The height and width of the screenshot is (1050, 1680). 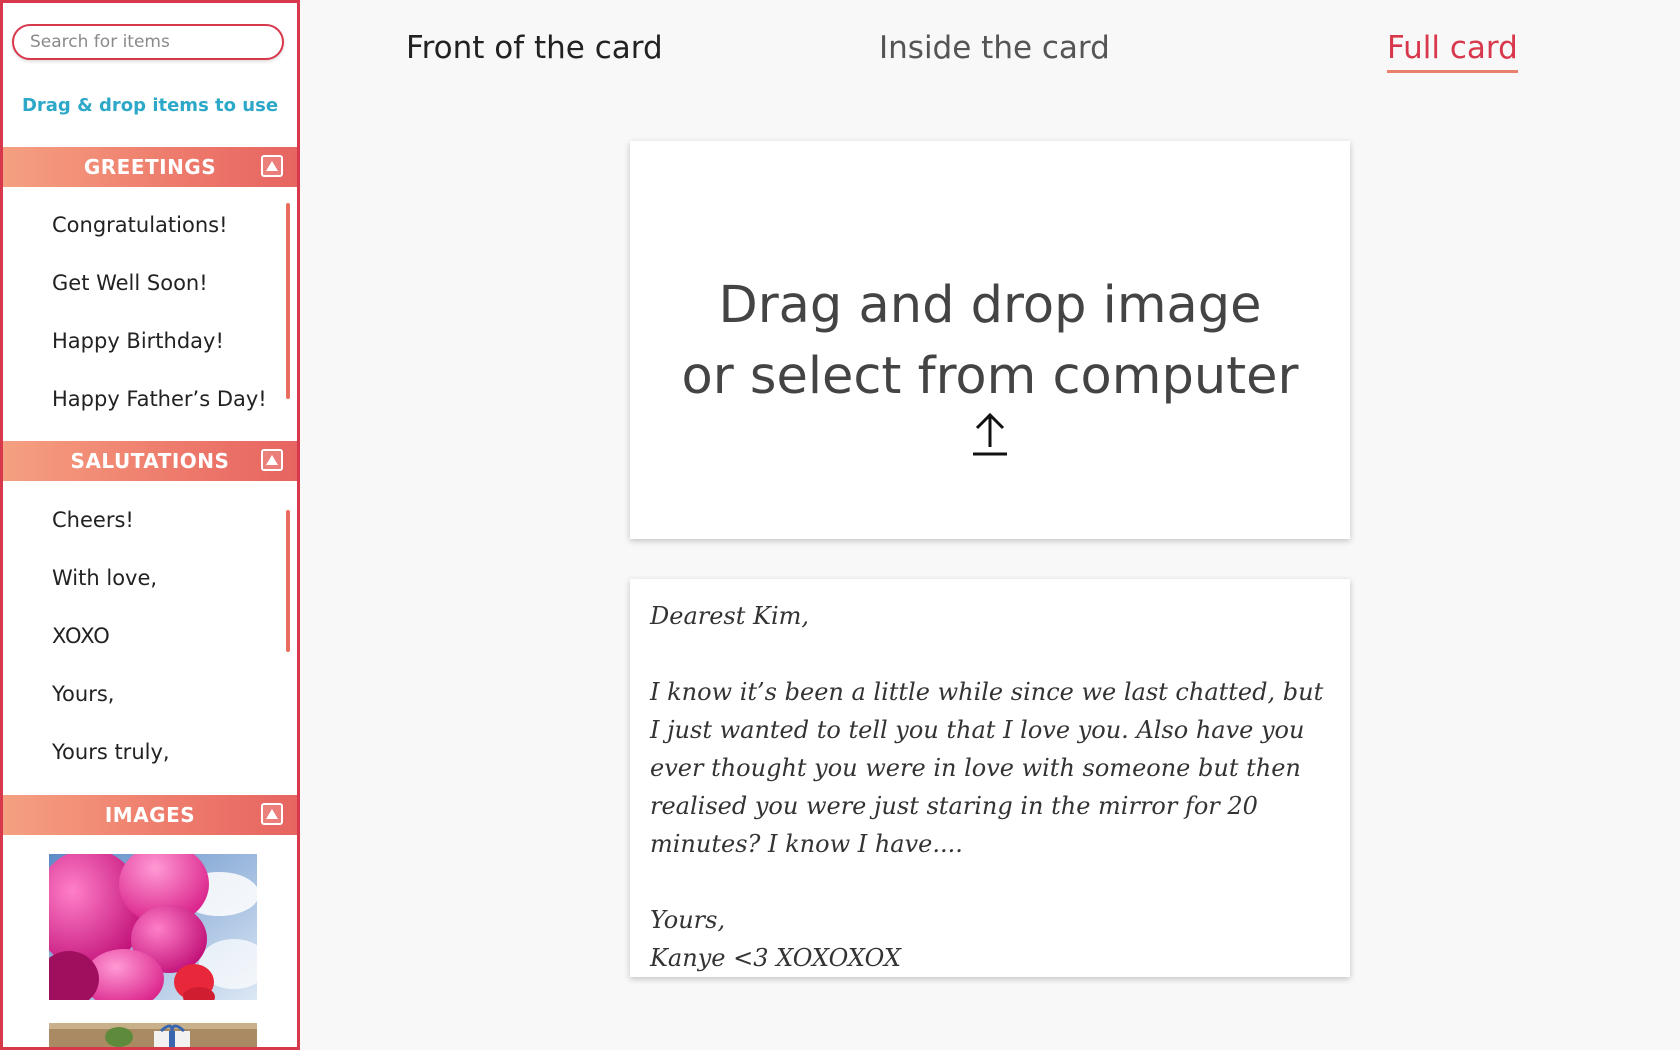 What do you see at coordinates (93, 520) in the screenshot?
I see `salutation-item-cheers: Cheers!` at bounding box center [93, 520].